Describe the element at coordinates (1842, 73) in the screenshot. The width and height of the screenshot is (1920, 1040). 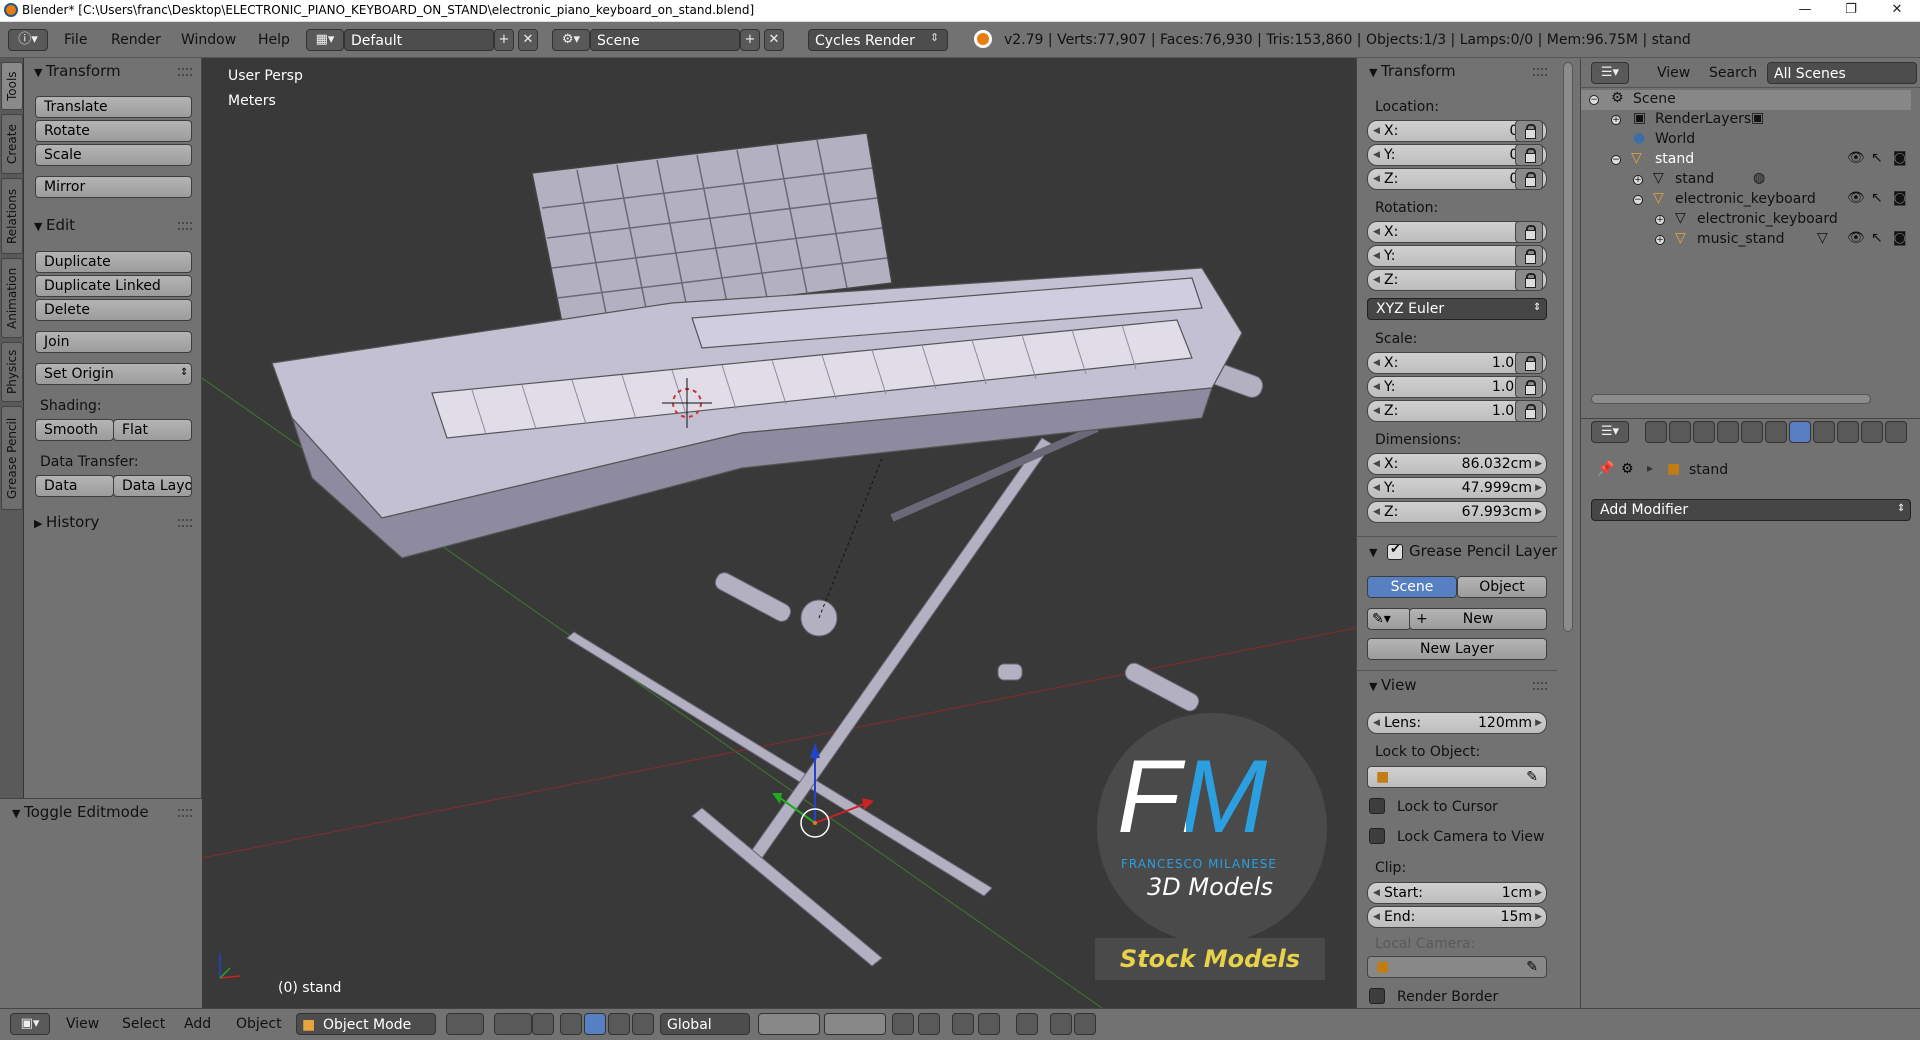
I see `outliner-filter-select: All Scenes` at that location.